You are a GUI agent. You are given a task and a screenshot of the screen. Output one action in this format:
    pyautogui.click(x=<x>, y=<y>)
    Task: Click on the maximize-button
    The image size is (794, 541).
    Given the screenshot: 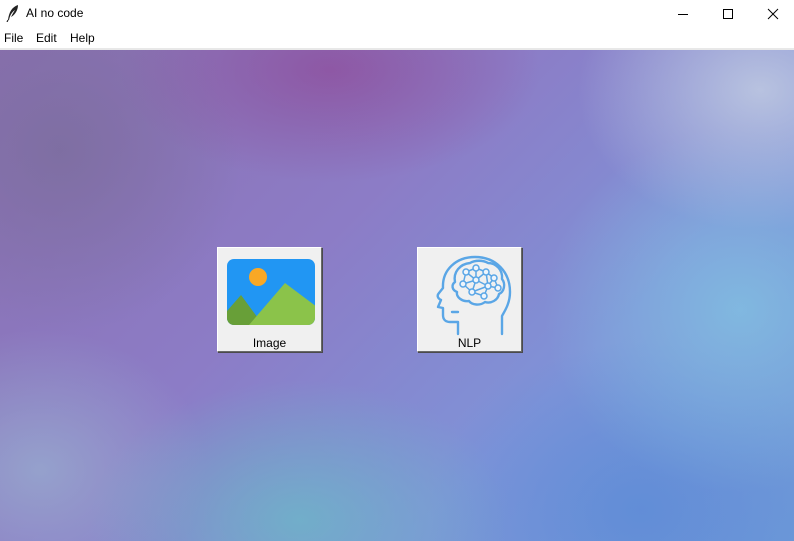 What is the action you would take?
    pyautogui.click(x=728, y=13)
    